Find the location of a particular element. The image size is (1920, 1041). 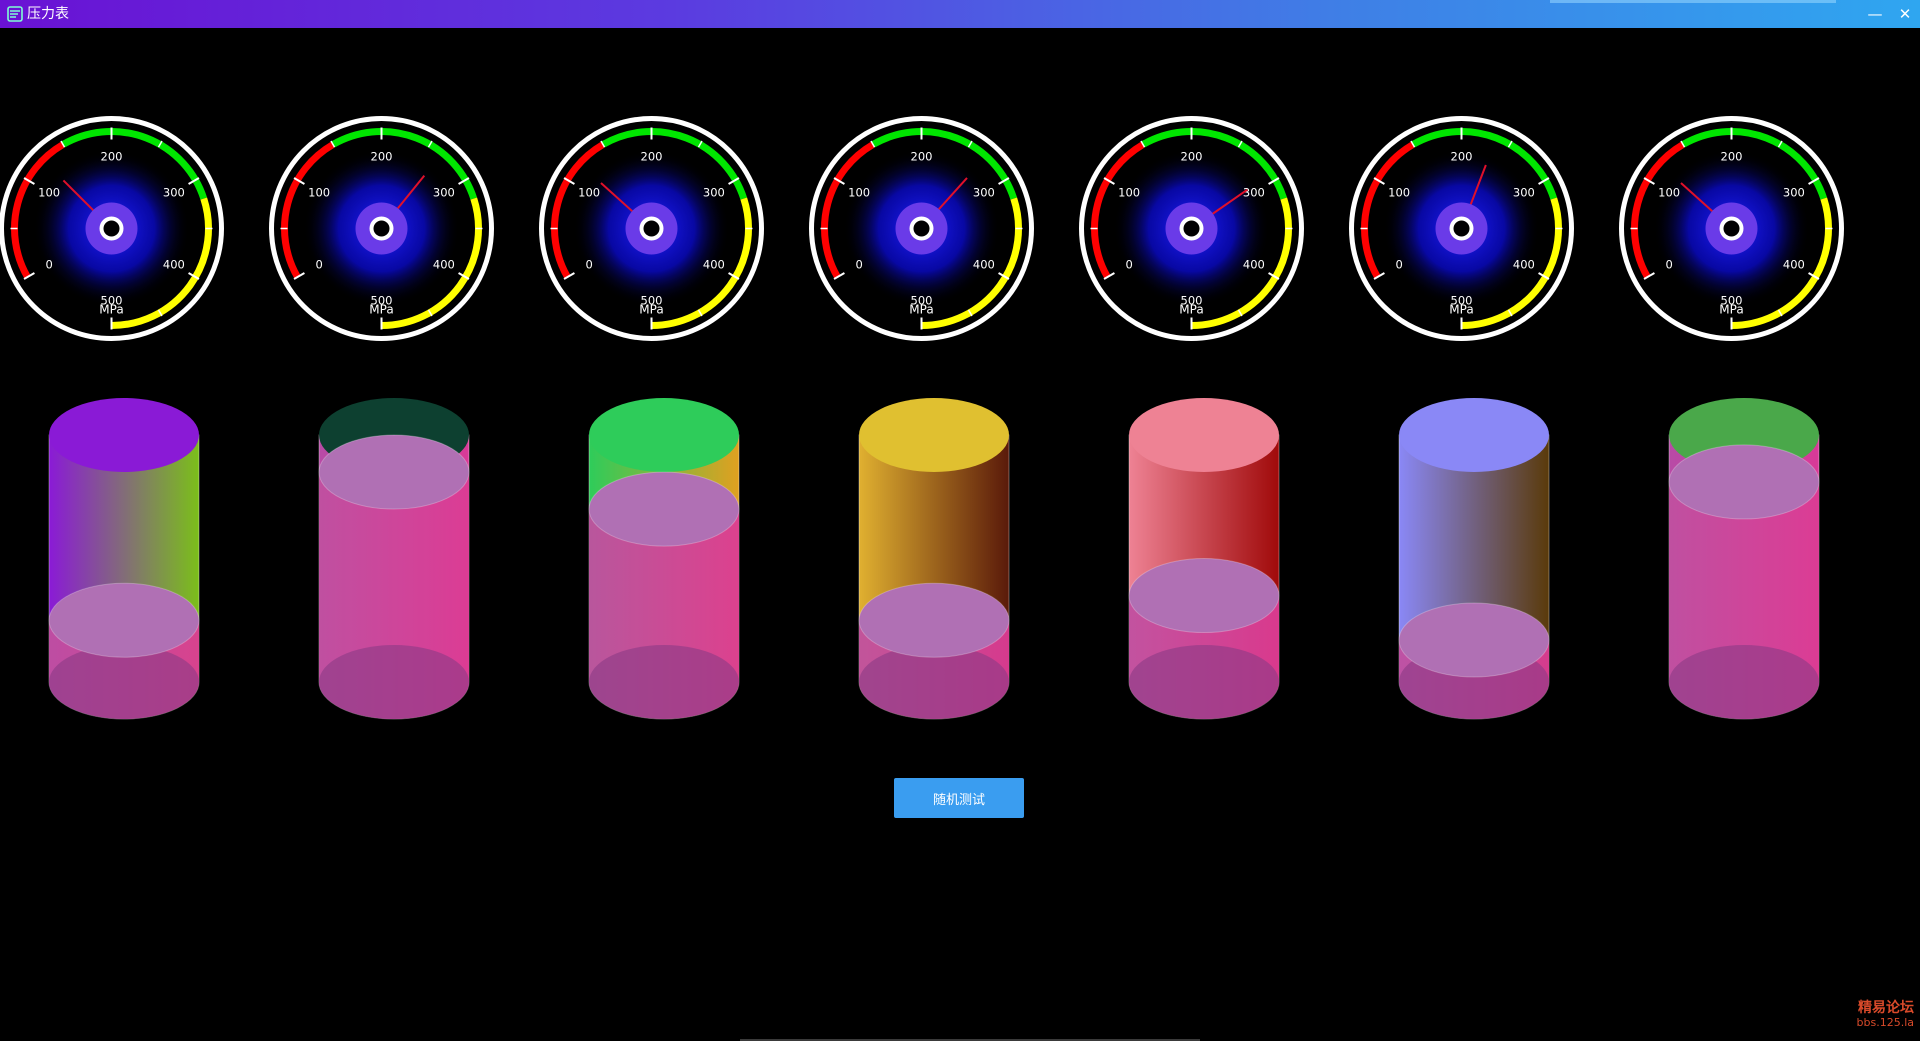

pressure-gauge-2: 0 100 200 300 400 500 MPa is located at coordinates (381, 228).